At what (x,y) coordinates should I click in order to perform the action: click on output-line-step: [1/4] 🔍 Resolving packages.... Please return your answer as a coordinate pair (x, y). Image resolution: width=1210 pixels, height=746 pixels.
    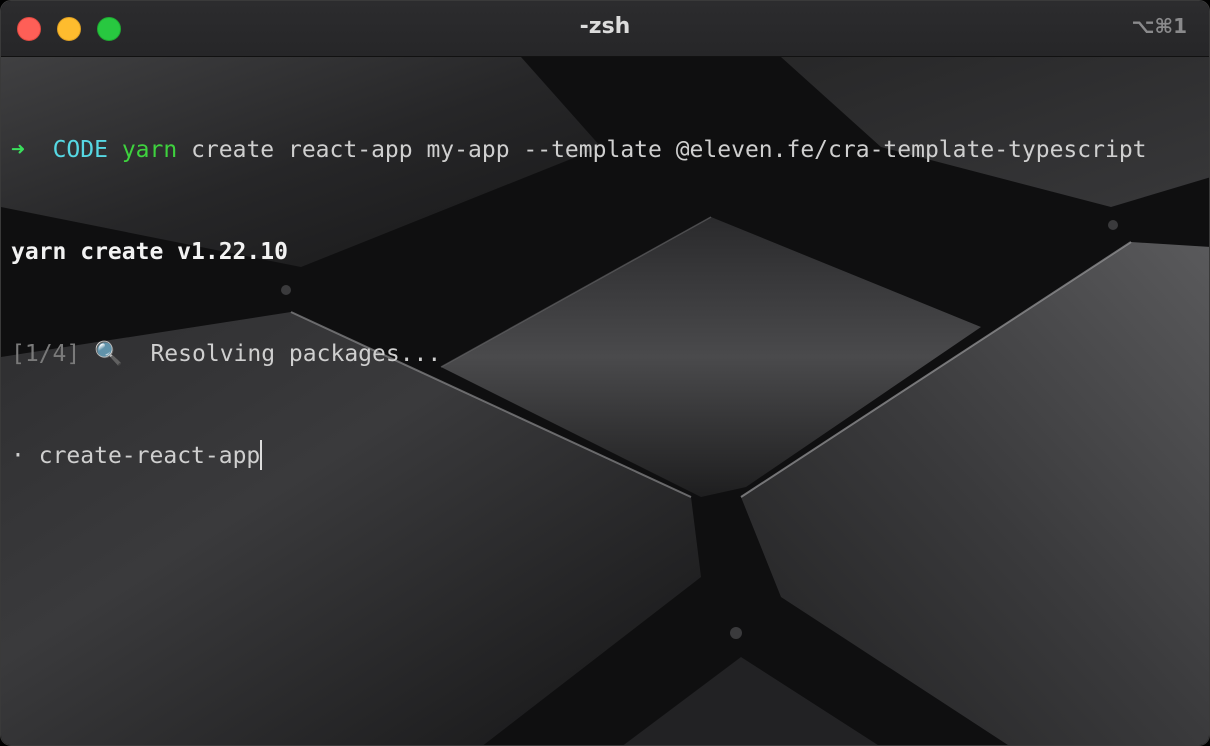
    Looking at the image, I should click on (610, 354).